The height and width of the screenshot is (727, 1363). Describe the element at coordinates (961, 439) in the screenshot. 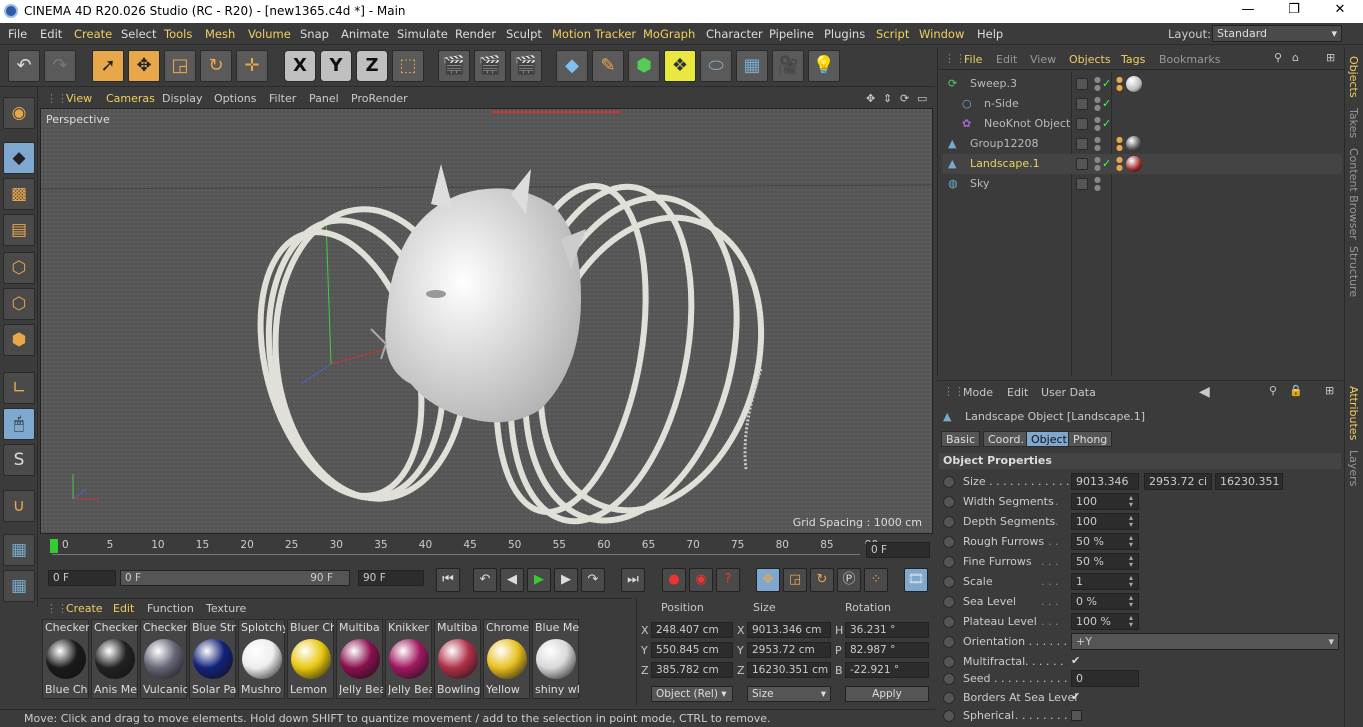

I see `tab-basic: Basic` at that location.